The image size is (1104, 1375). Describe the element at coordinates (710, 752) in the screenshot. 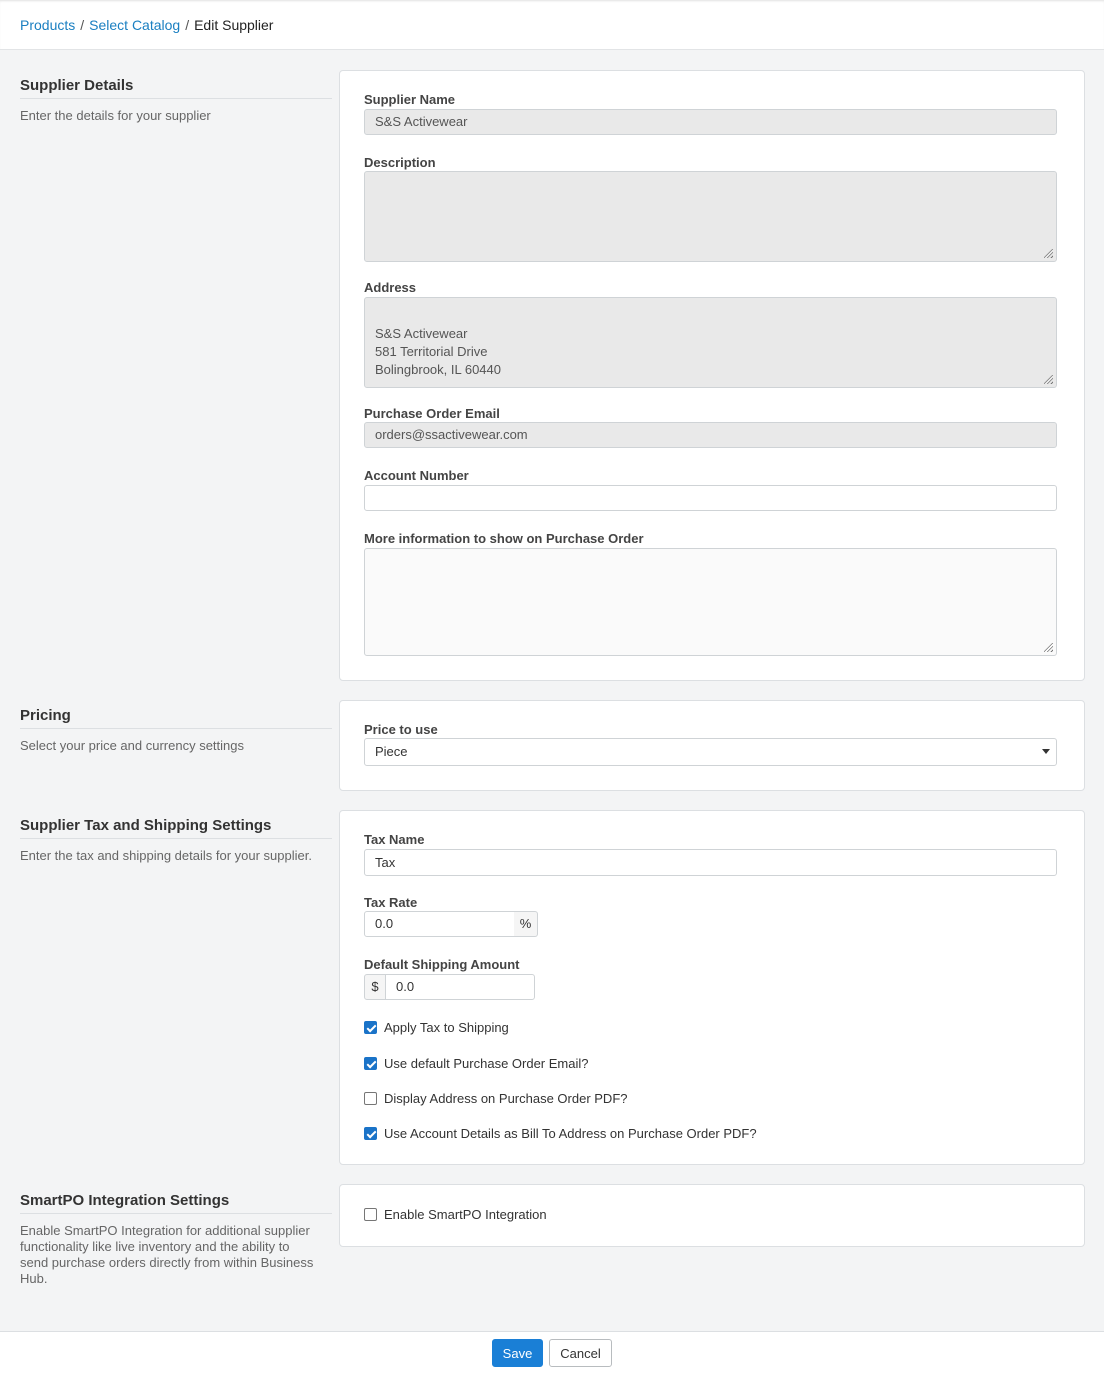

I see `price-to-use-select: Piece` at that location.